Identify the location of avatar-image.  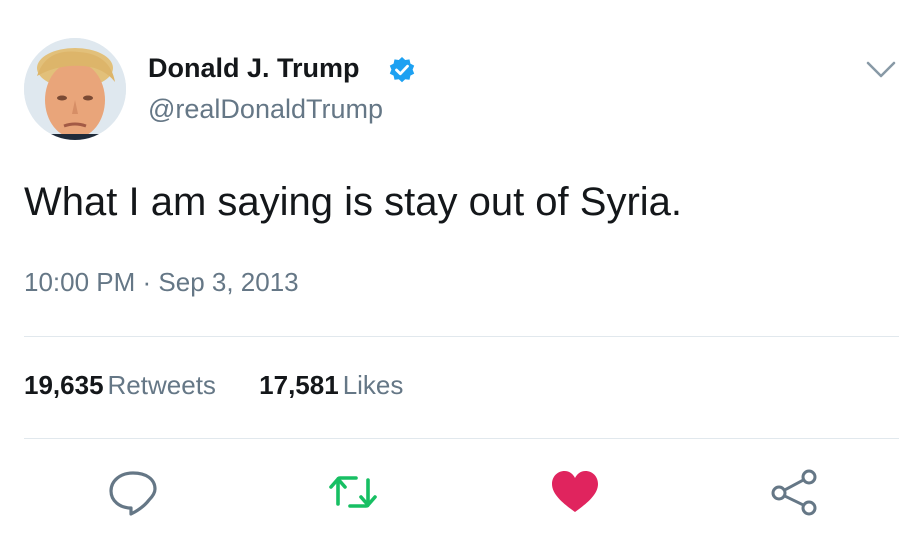
(75, 89).